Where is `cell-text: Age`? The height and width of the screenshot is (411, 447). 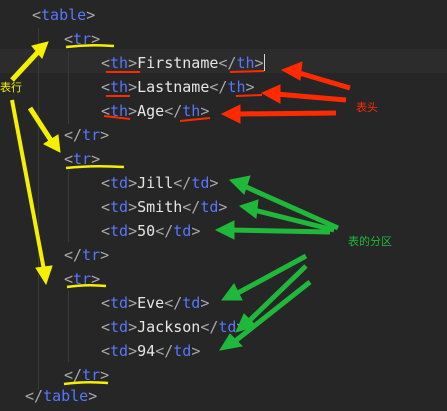
cell-text: Age is located at coordinates (151, 111).